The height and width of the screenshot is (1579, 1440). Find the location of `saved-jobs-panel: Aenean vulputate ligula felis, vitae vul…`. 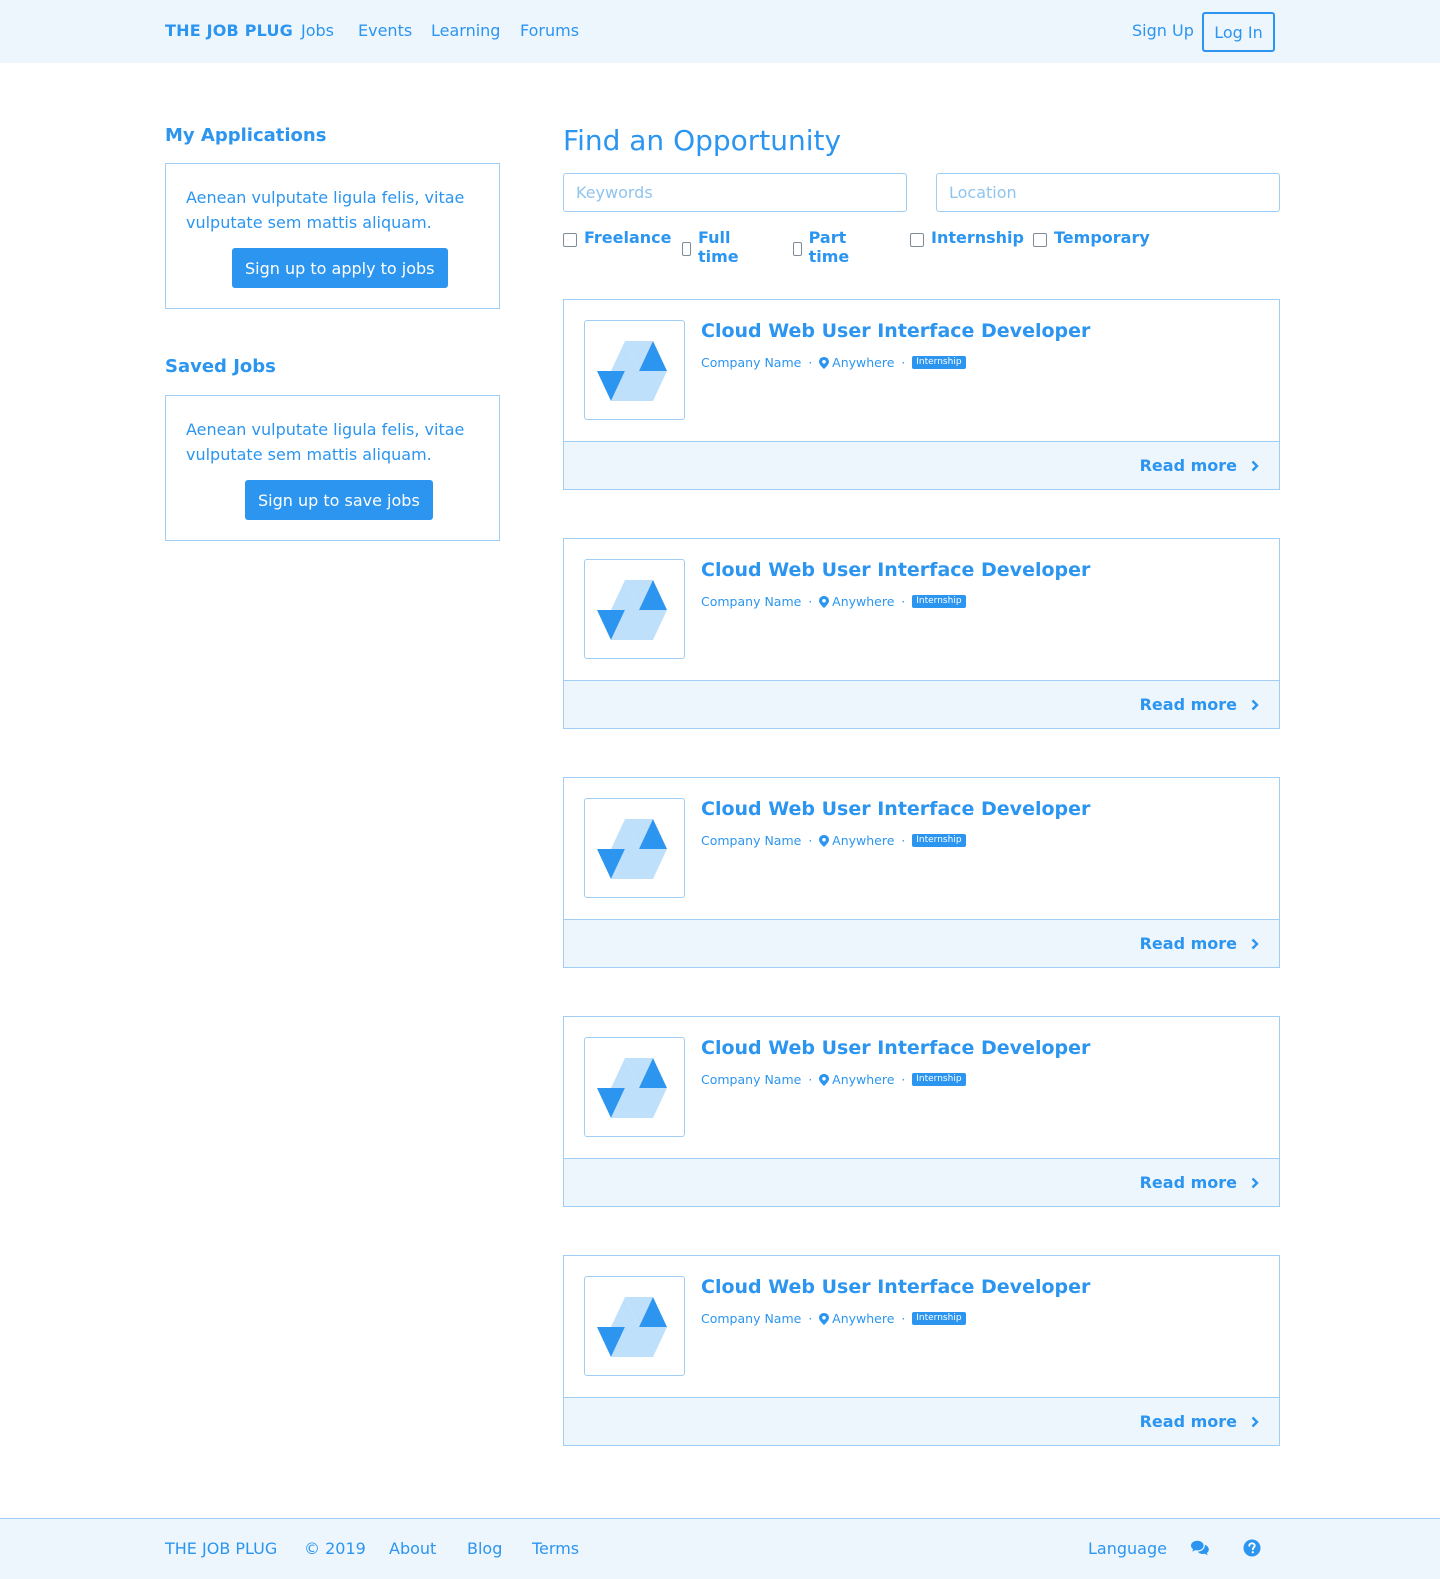

saved-jobs-panel: Aenean vulputate ligula felis, vitae vul… is located at coordinates (332, 468).